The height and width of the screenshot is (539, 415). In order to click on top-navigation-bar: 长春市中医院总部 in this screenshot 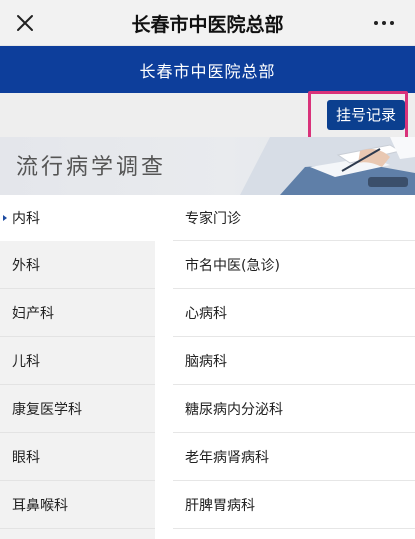, I will do `click(207, 23)`.